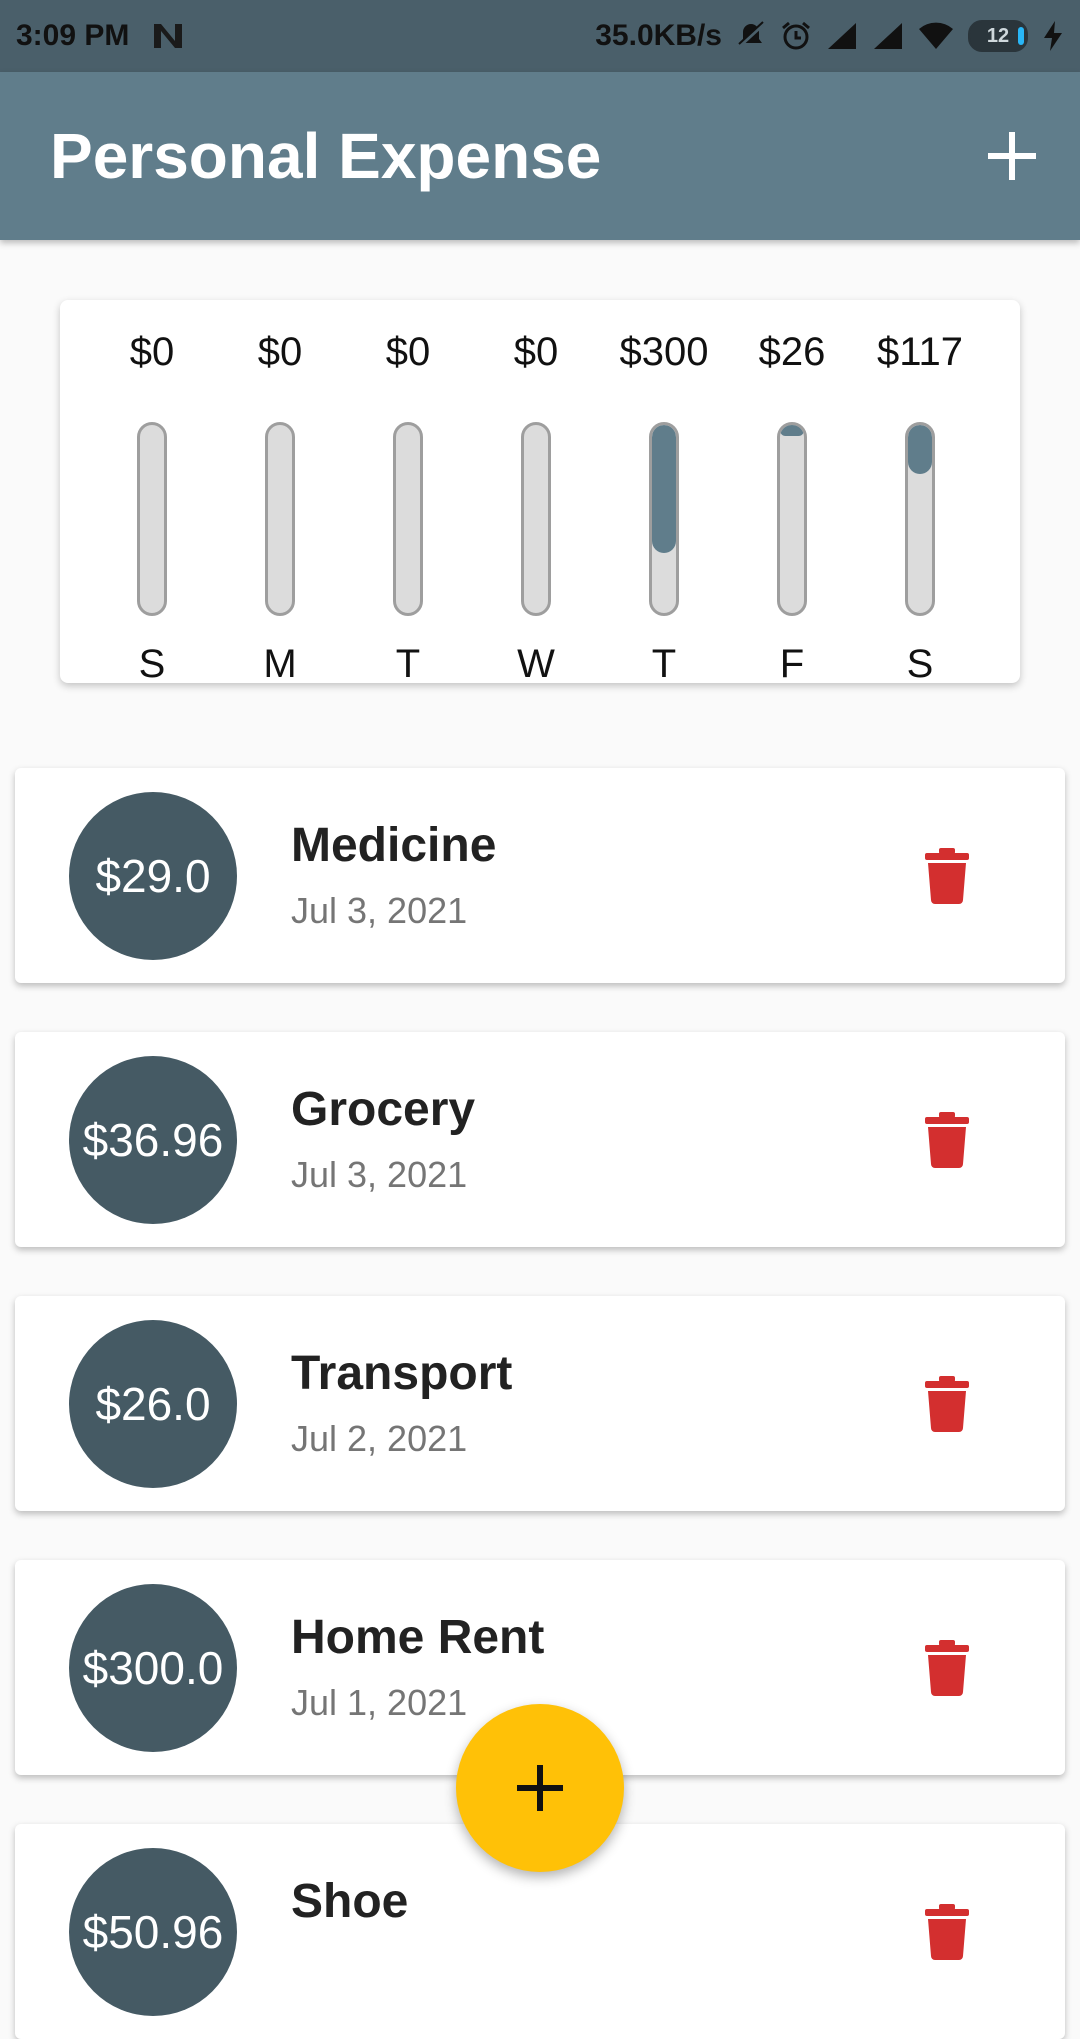  I want to click on chart-bar-4: $300 T, so click(664, 507).